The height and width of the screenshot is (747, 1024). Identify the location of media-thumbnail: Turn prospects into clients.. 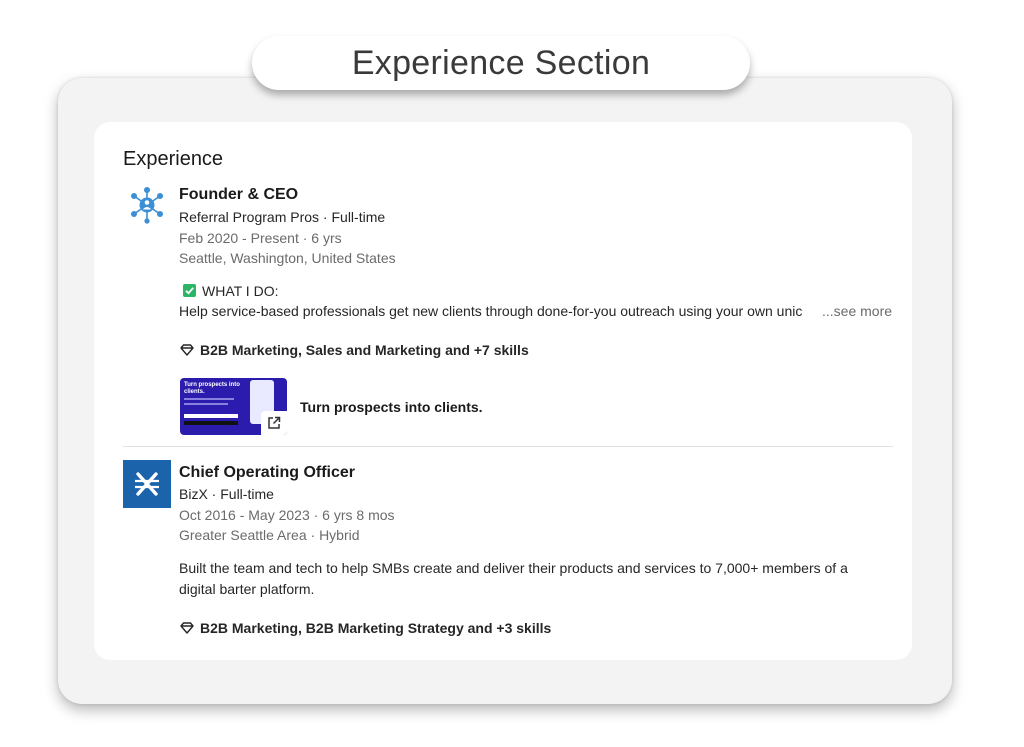
(233, 406).